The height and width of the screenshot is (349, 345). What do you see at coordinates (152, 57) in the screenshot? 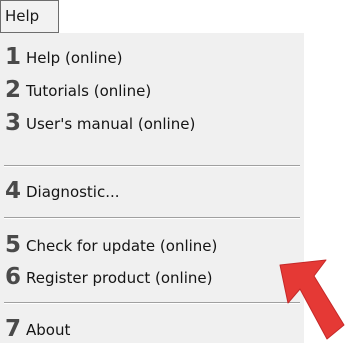
I see `menu-item-help-online: 1 Help (online)` at bounding box center [152, 57].